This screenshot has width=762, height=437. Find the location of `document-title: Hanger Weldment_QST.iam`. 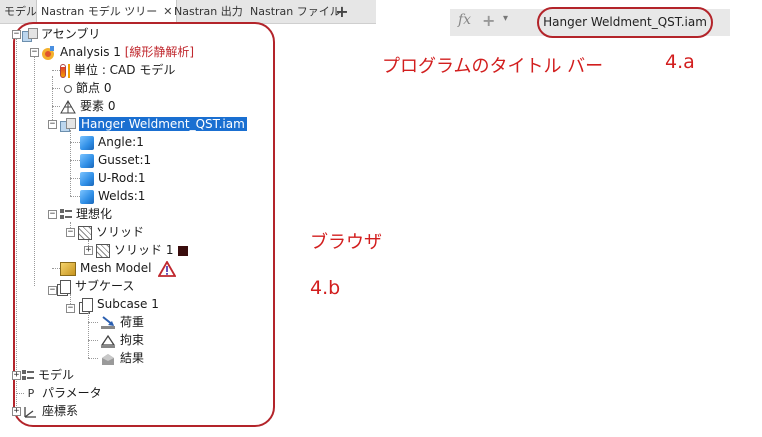

document-title: Hanger Weldment_QST.iam is located at coordinates (625, 22).